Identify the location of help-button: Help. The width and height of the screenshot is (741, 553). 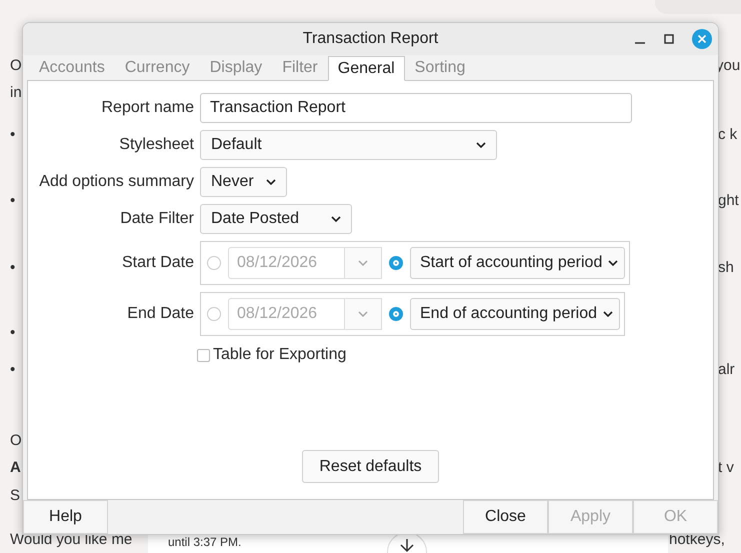
(65, 517).